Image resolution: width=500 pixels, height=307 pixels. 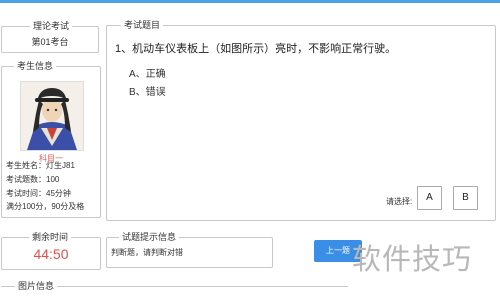 What do you see at coordinates (38, 193) in the screenshot?
I see `exam-duration: 考试时间：45分钟` at bounding box center [38, 193].